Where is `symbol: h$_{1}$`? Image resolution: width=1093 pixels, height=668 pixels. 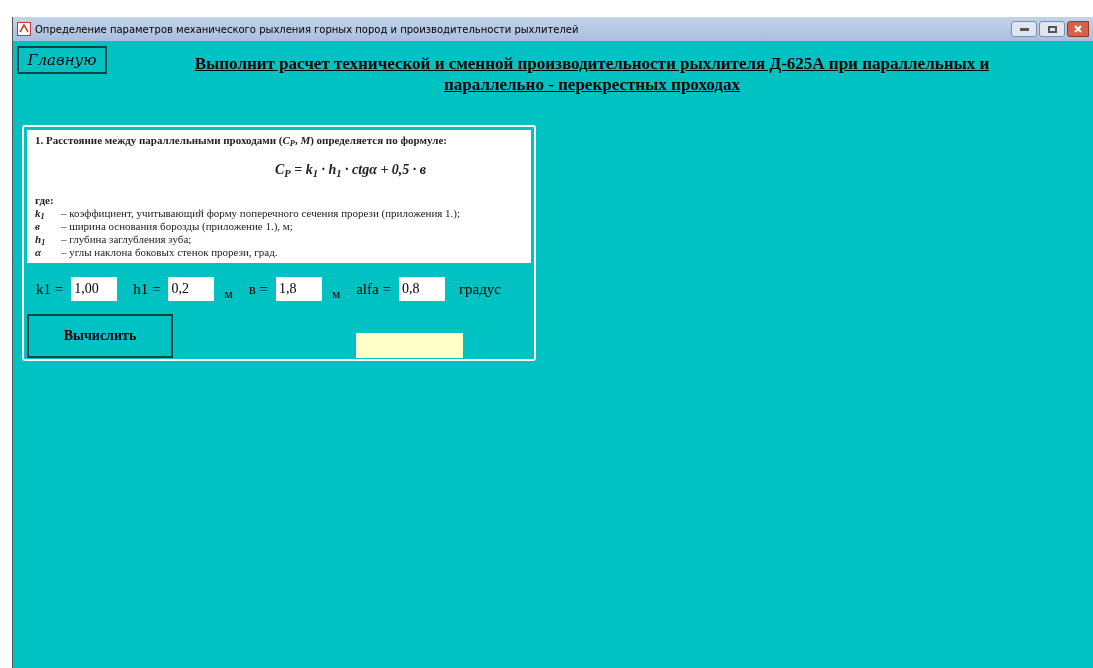
symbol: h$_{1}$ is located at coordinates (41, 239).